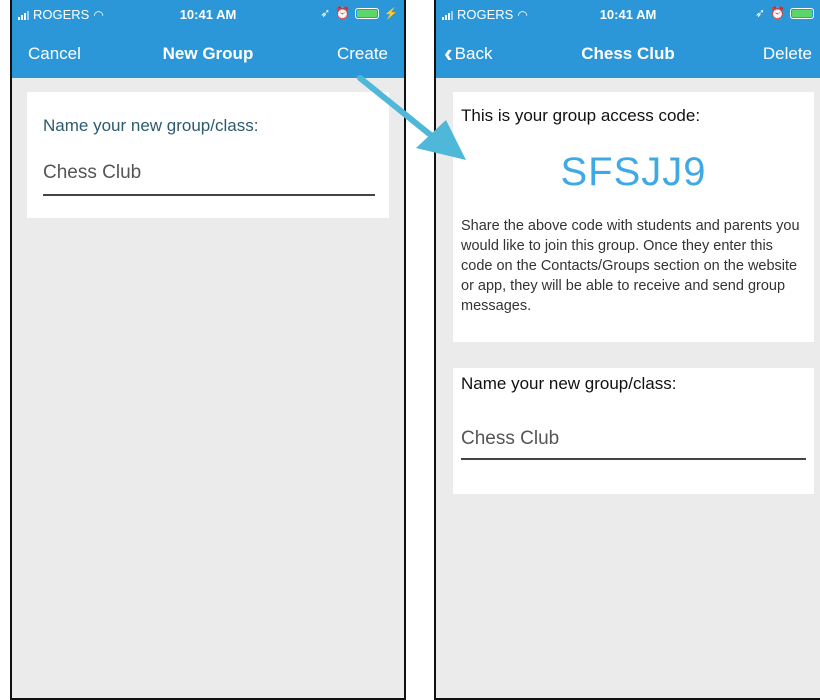  I want to click on navigation-bar: Cancel New Group Create, so click(208, 54).